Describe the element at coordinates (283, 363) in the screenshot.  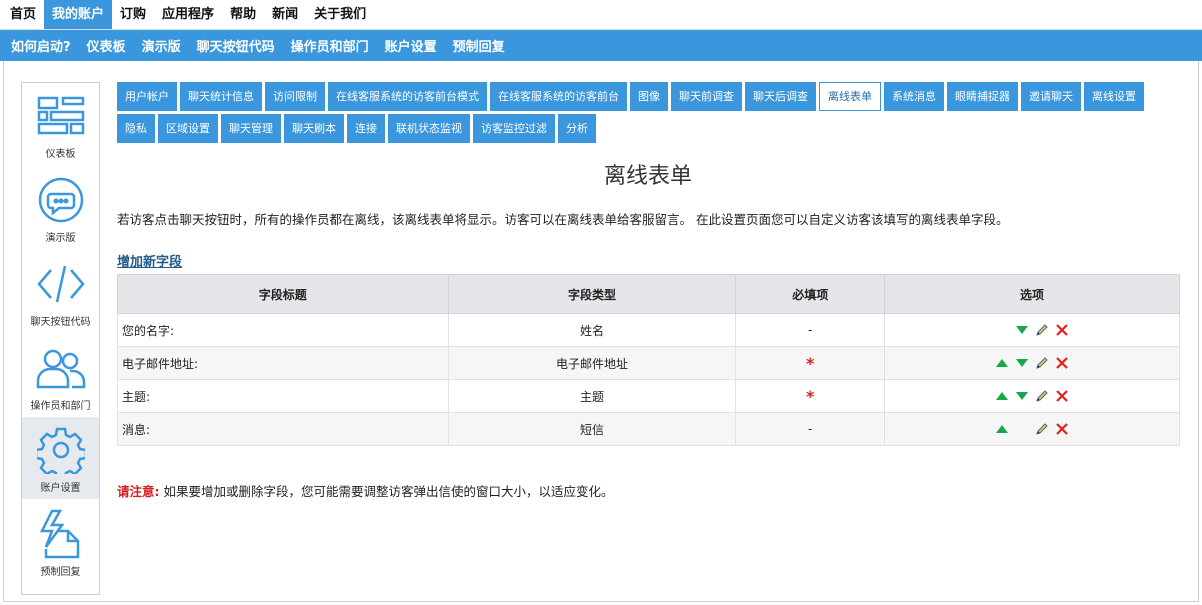
I see `field-title-cell: 电子邮件地址:` at that location.